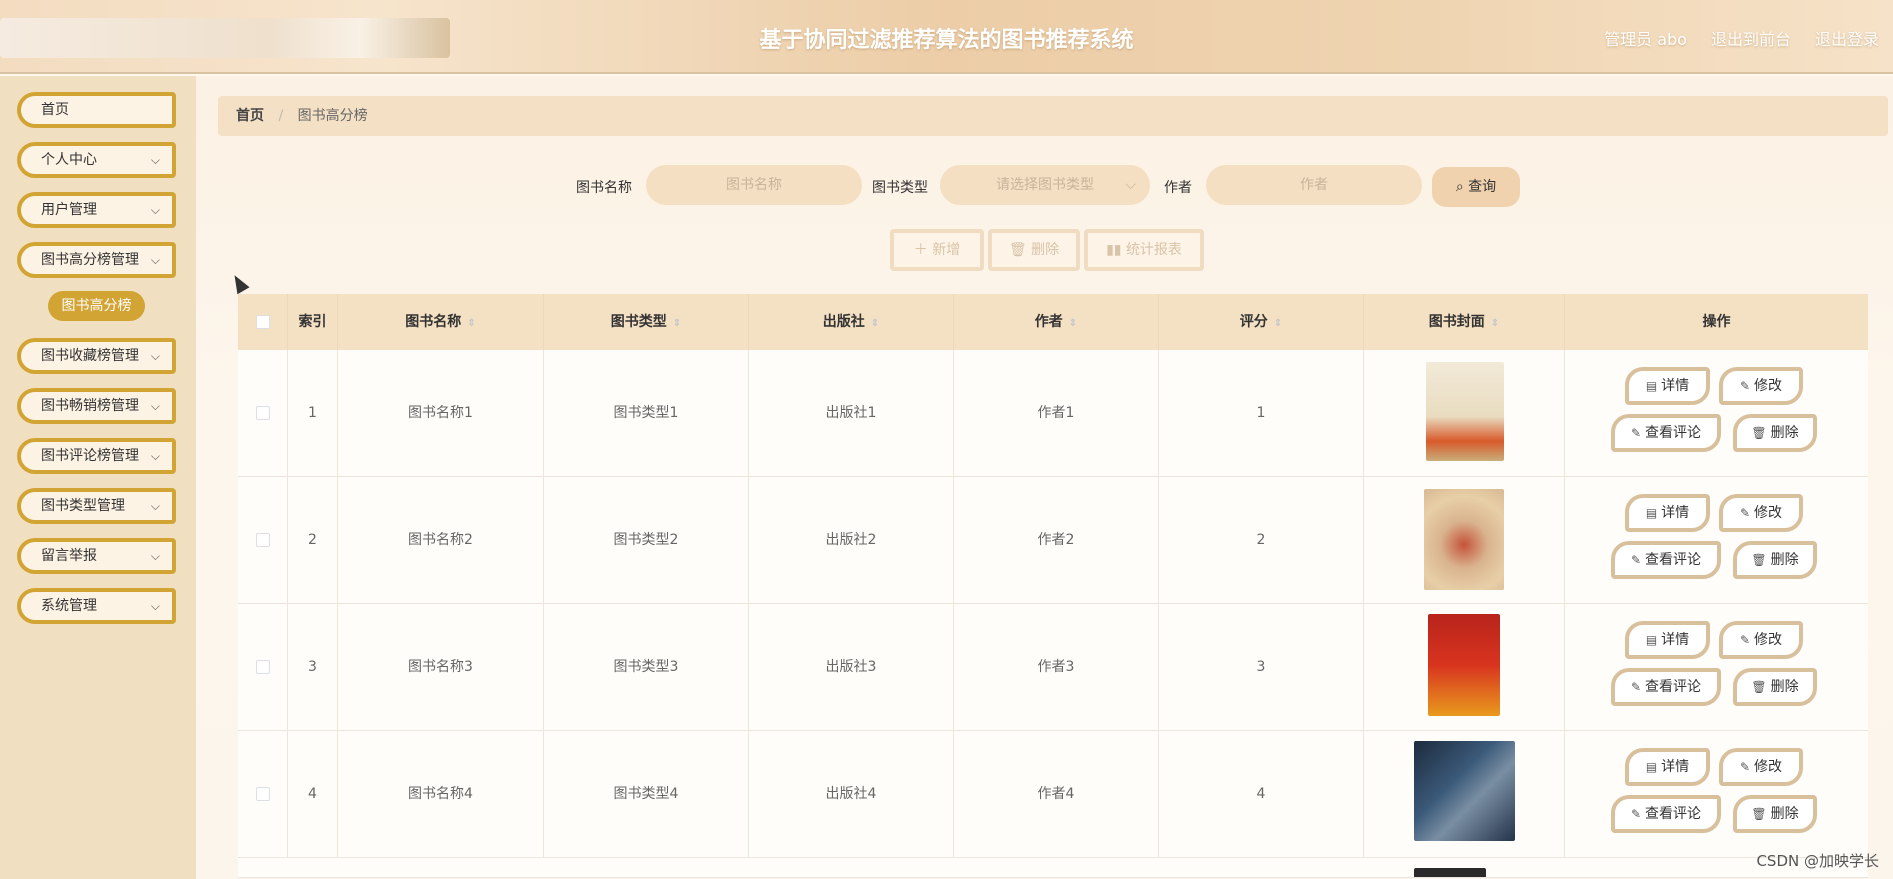 Image resolution: width=1893 pixels, height=879 pixels. I want to click on query-button-label: 查询, so click(1482, 187).